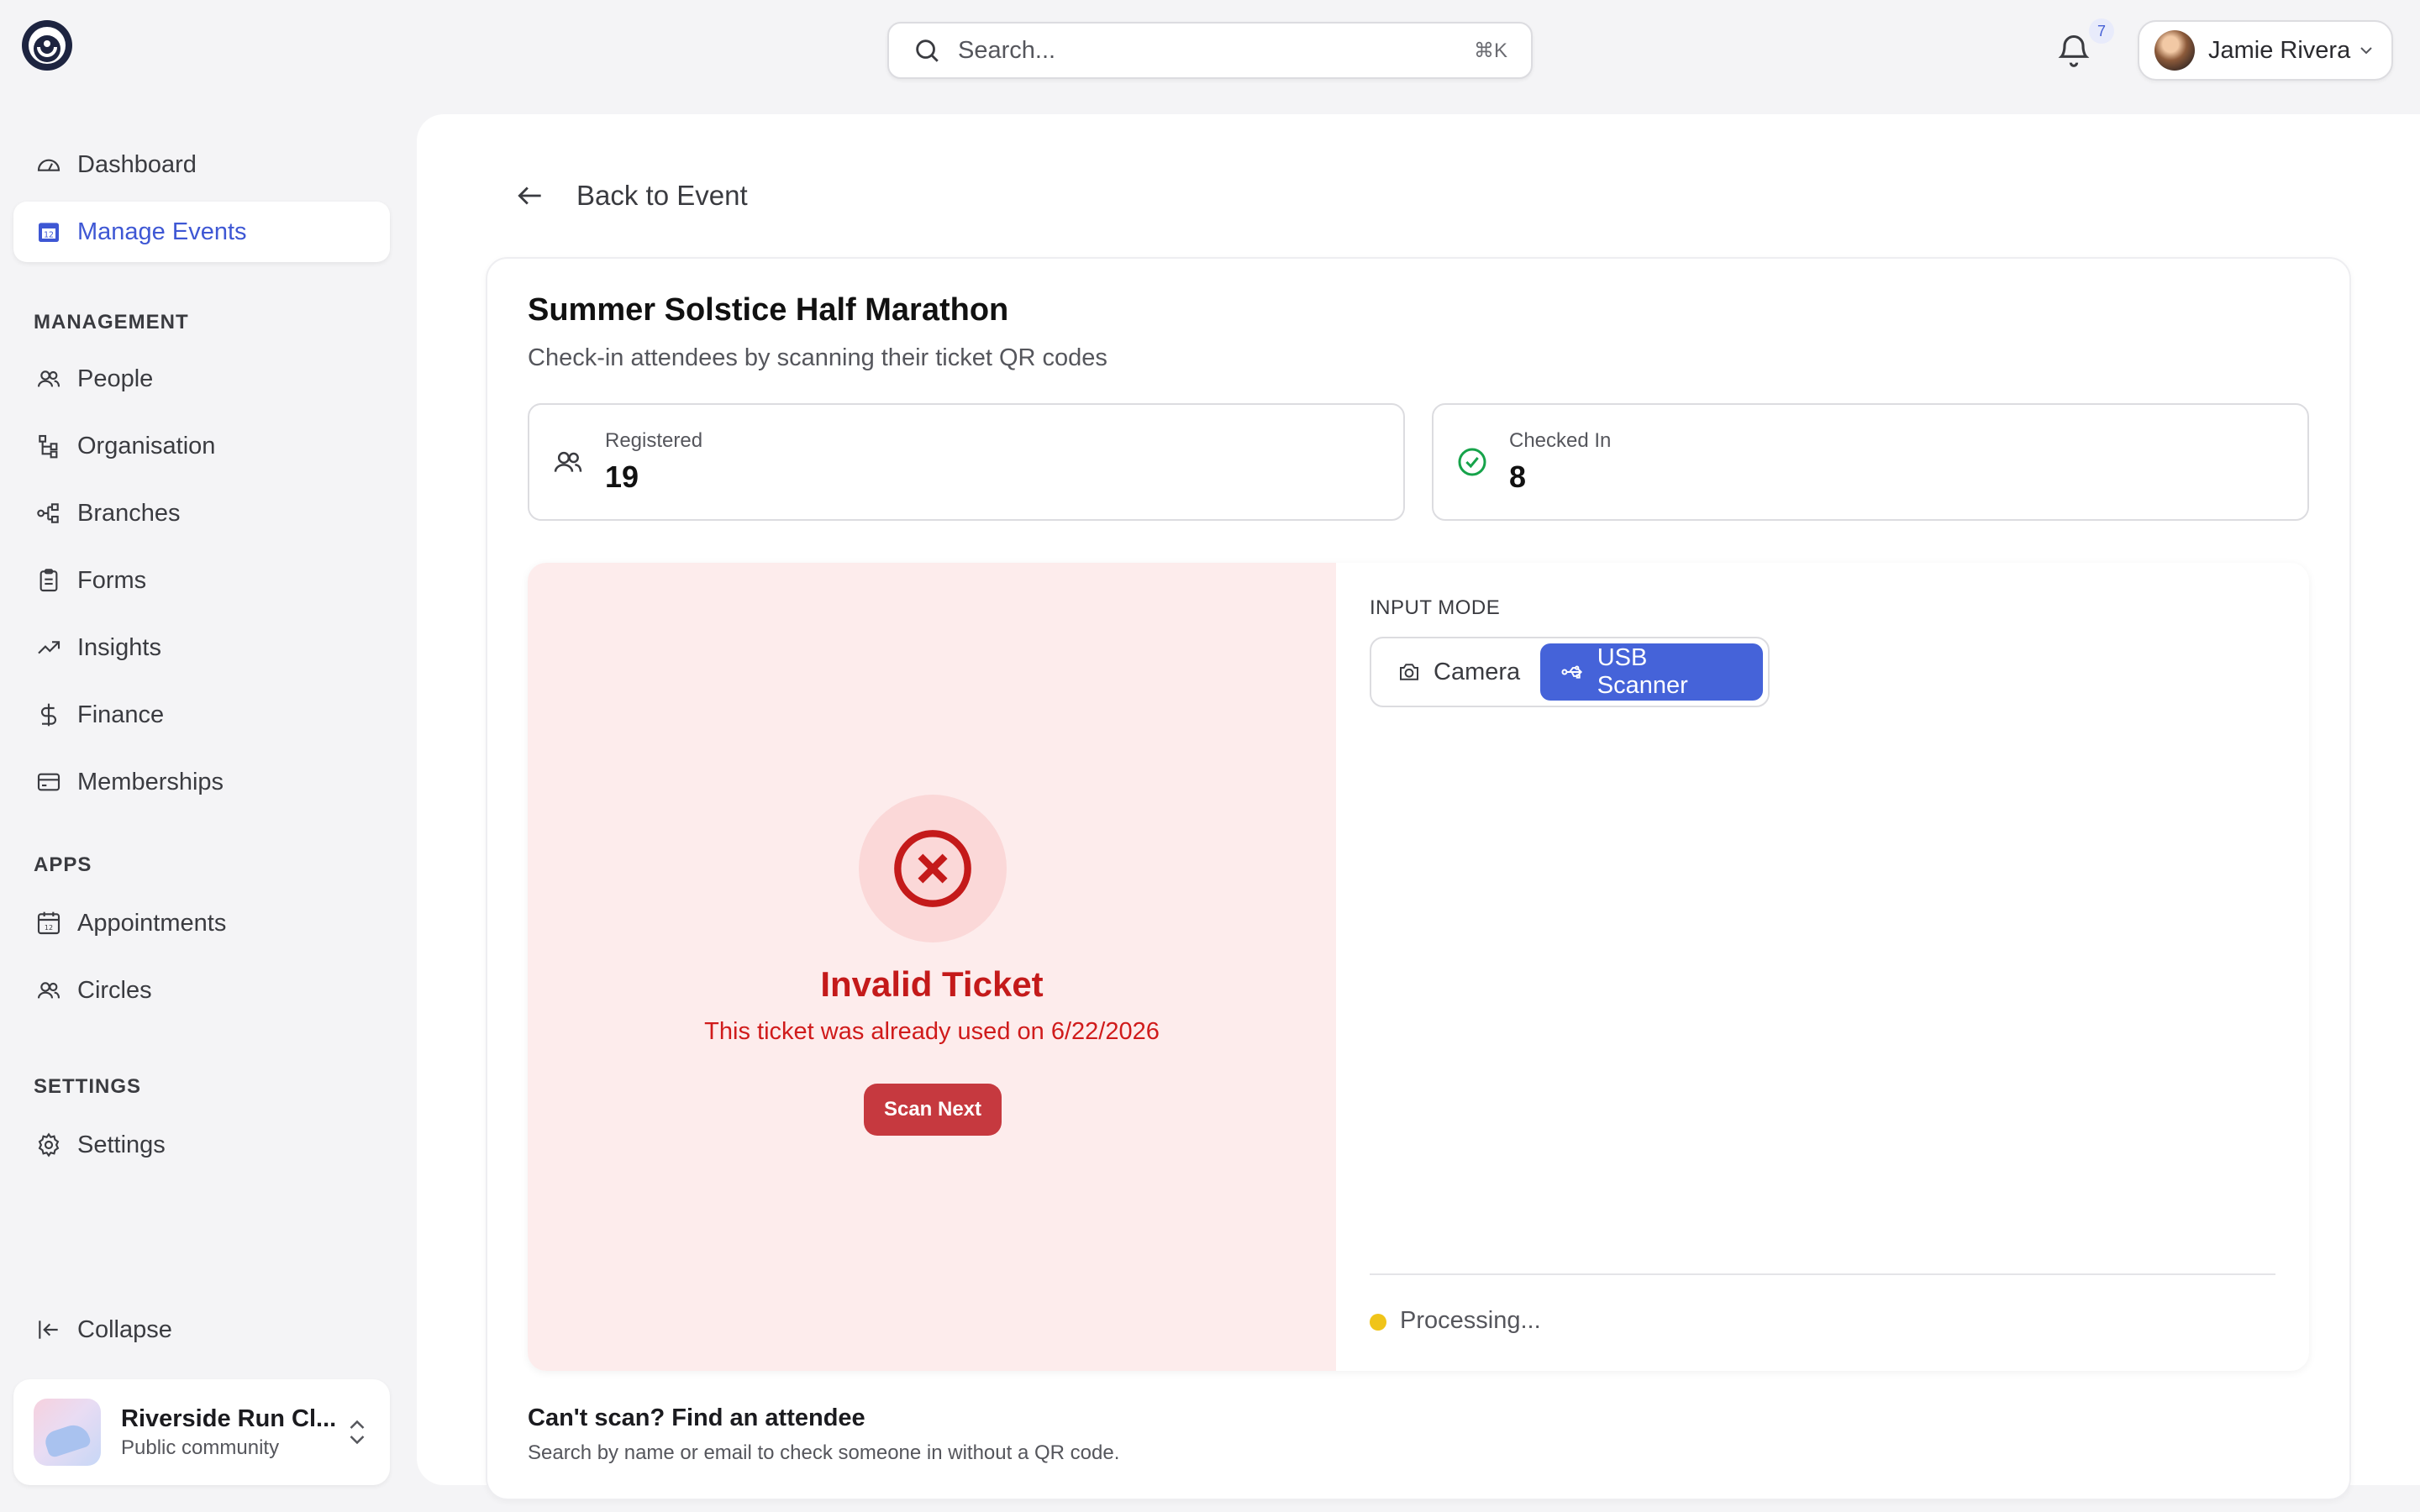 This screenshot has height=1512, width=2420. Describe the element at coordinates (662, 195) in the screenshot. I see `back-label: Back to Event` at that location.